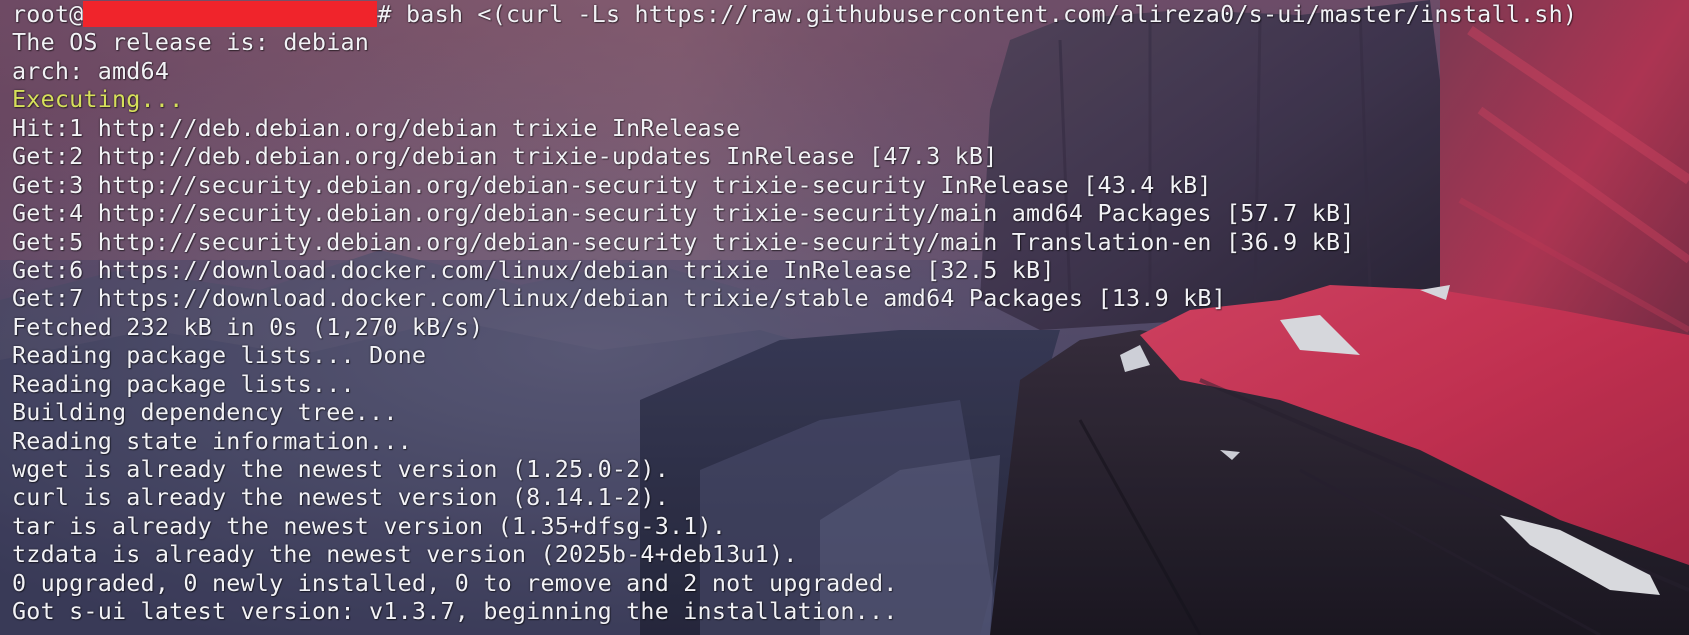 The image size is (1689, 635). I want to click on output-line: The OS release is: debian, so click(191, 42).